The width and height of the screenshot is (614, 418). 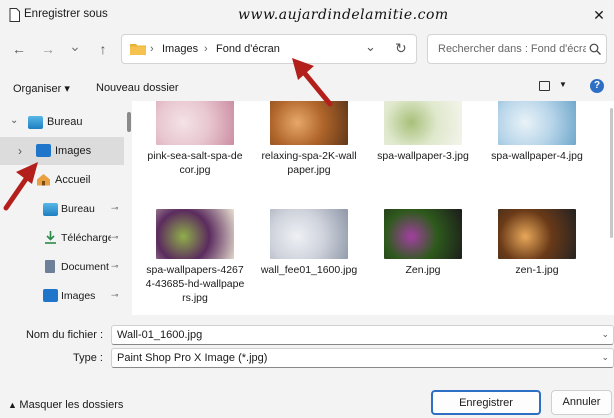 What do you see at coordinates (599, 15) in the screenshot?
I see `close-button: ✕` at bounding box center [599, 15].